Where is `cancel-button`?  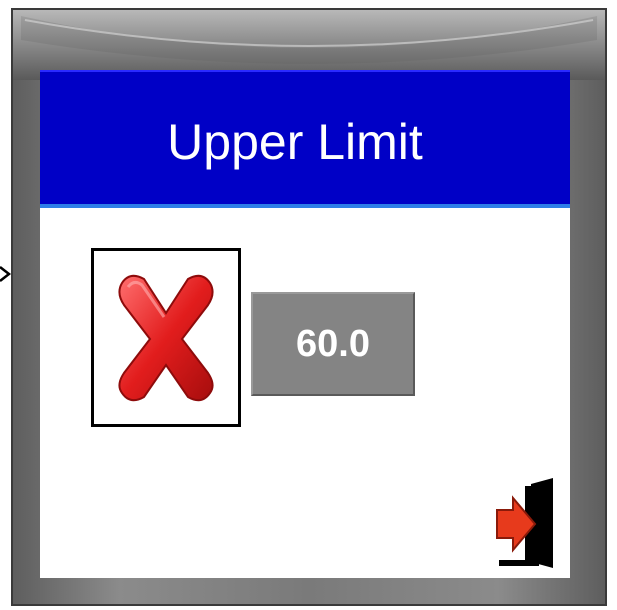
cancel-button is located at coordinates (166, 337).